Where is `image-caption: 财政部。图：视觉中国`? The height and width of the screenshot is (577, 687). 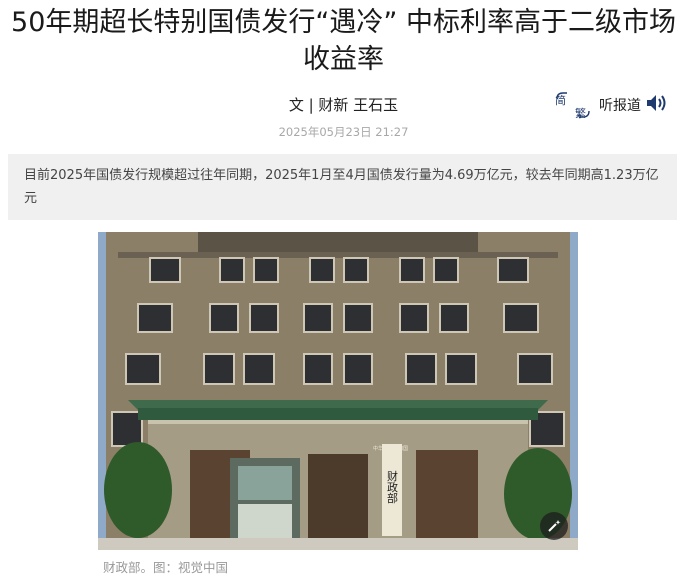
image-caption: 财政部。图：视觉中国 is located at coordinates (166, 567).